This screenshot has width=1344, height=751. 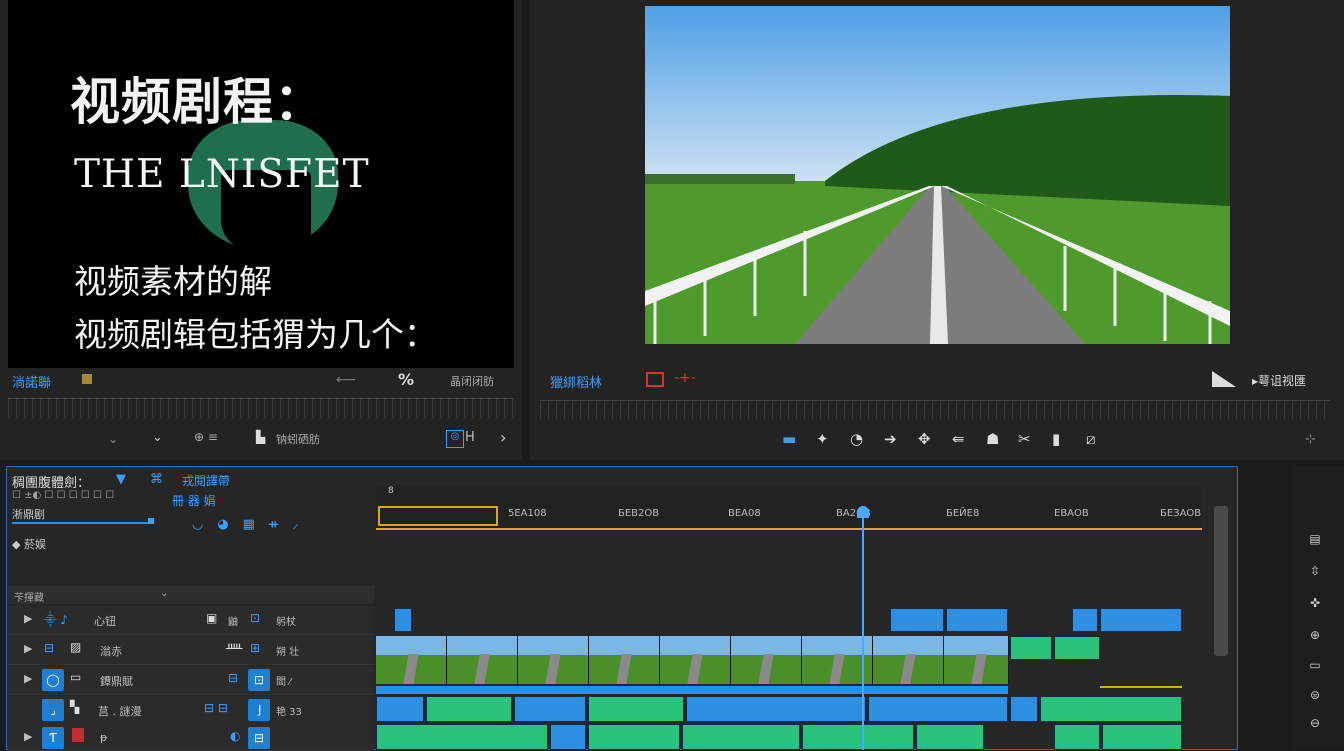 I want to click on program-panel-label: 獵綁稻林, so click(x=576, y=381).